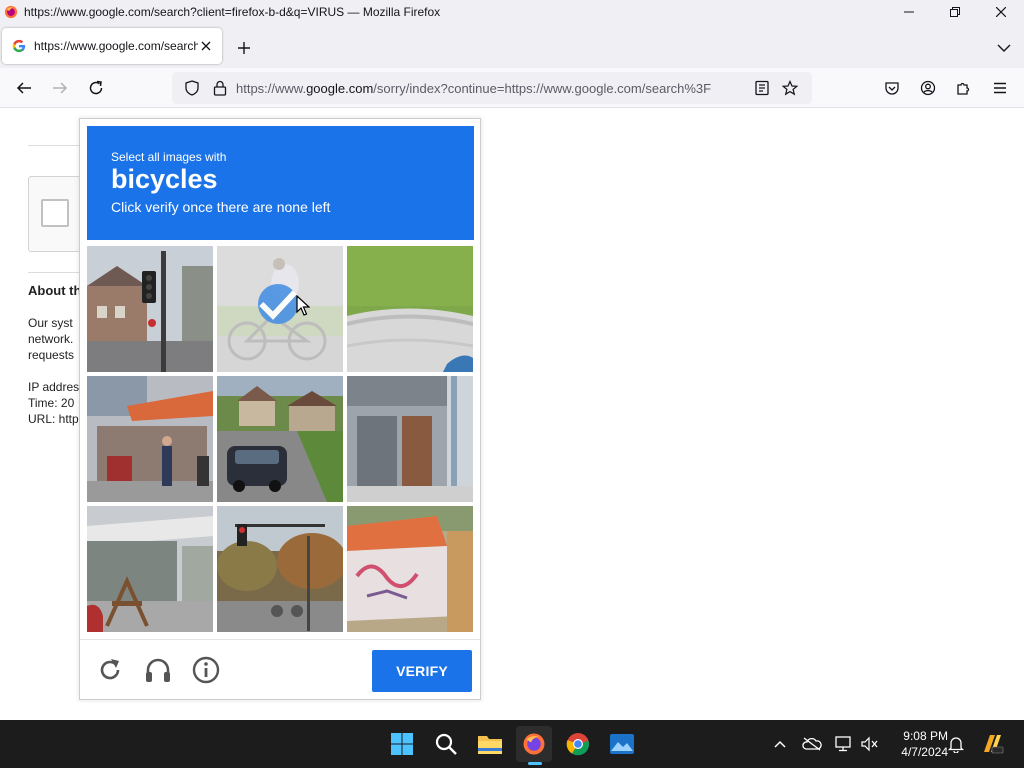 Image resolution: width=1024 pixels, height=768 pixels. Describe the element at coordinates (221, 207) in the screenshot. I see `challenge-subtext: Click verify once there are none left` at that location.